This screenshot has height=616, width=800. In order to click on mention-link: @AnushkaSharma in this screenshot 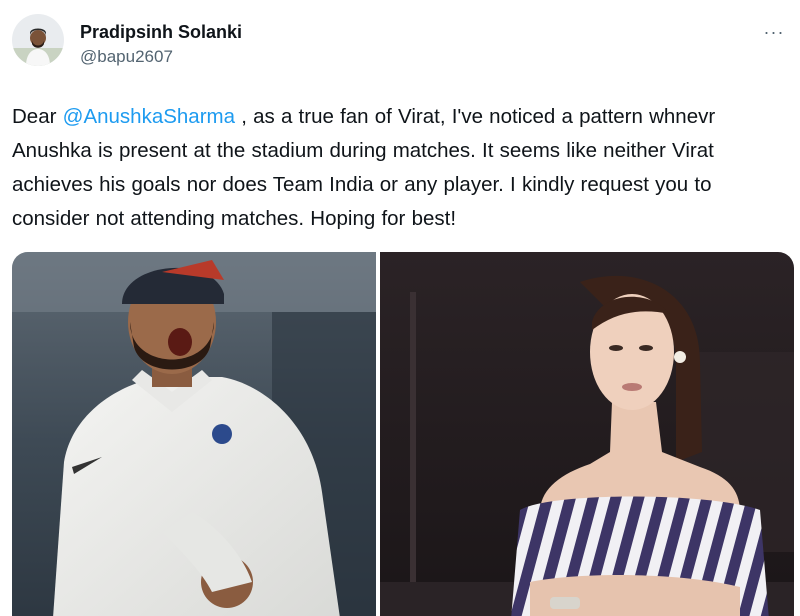, I will do `click(149, 116)`.